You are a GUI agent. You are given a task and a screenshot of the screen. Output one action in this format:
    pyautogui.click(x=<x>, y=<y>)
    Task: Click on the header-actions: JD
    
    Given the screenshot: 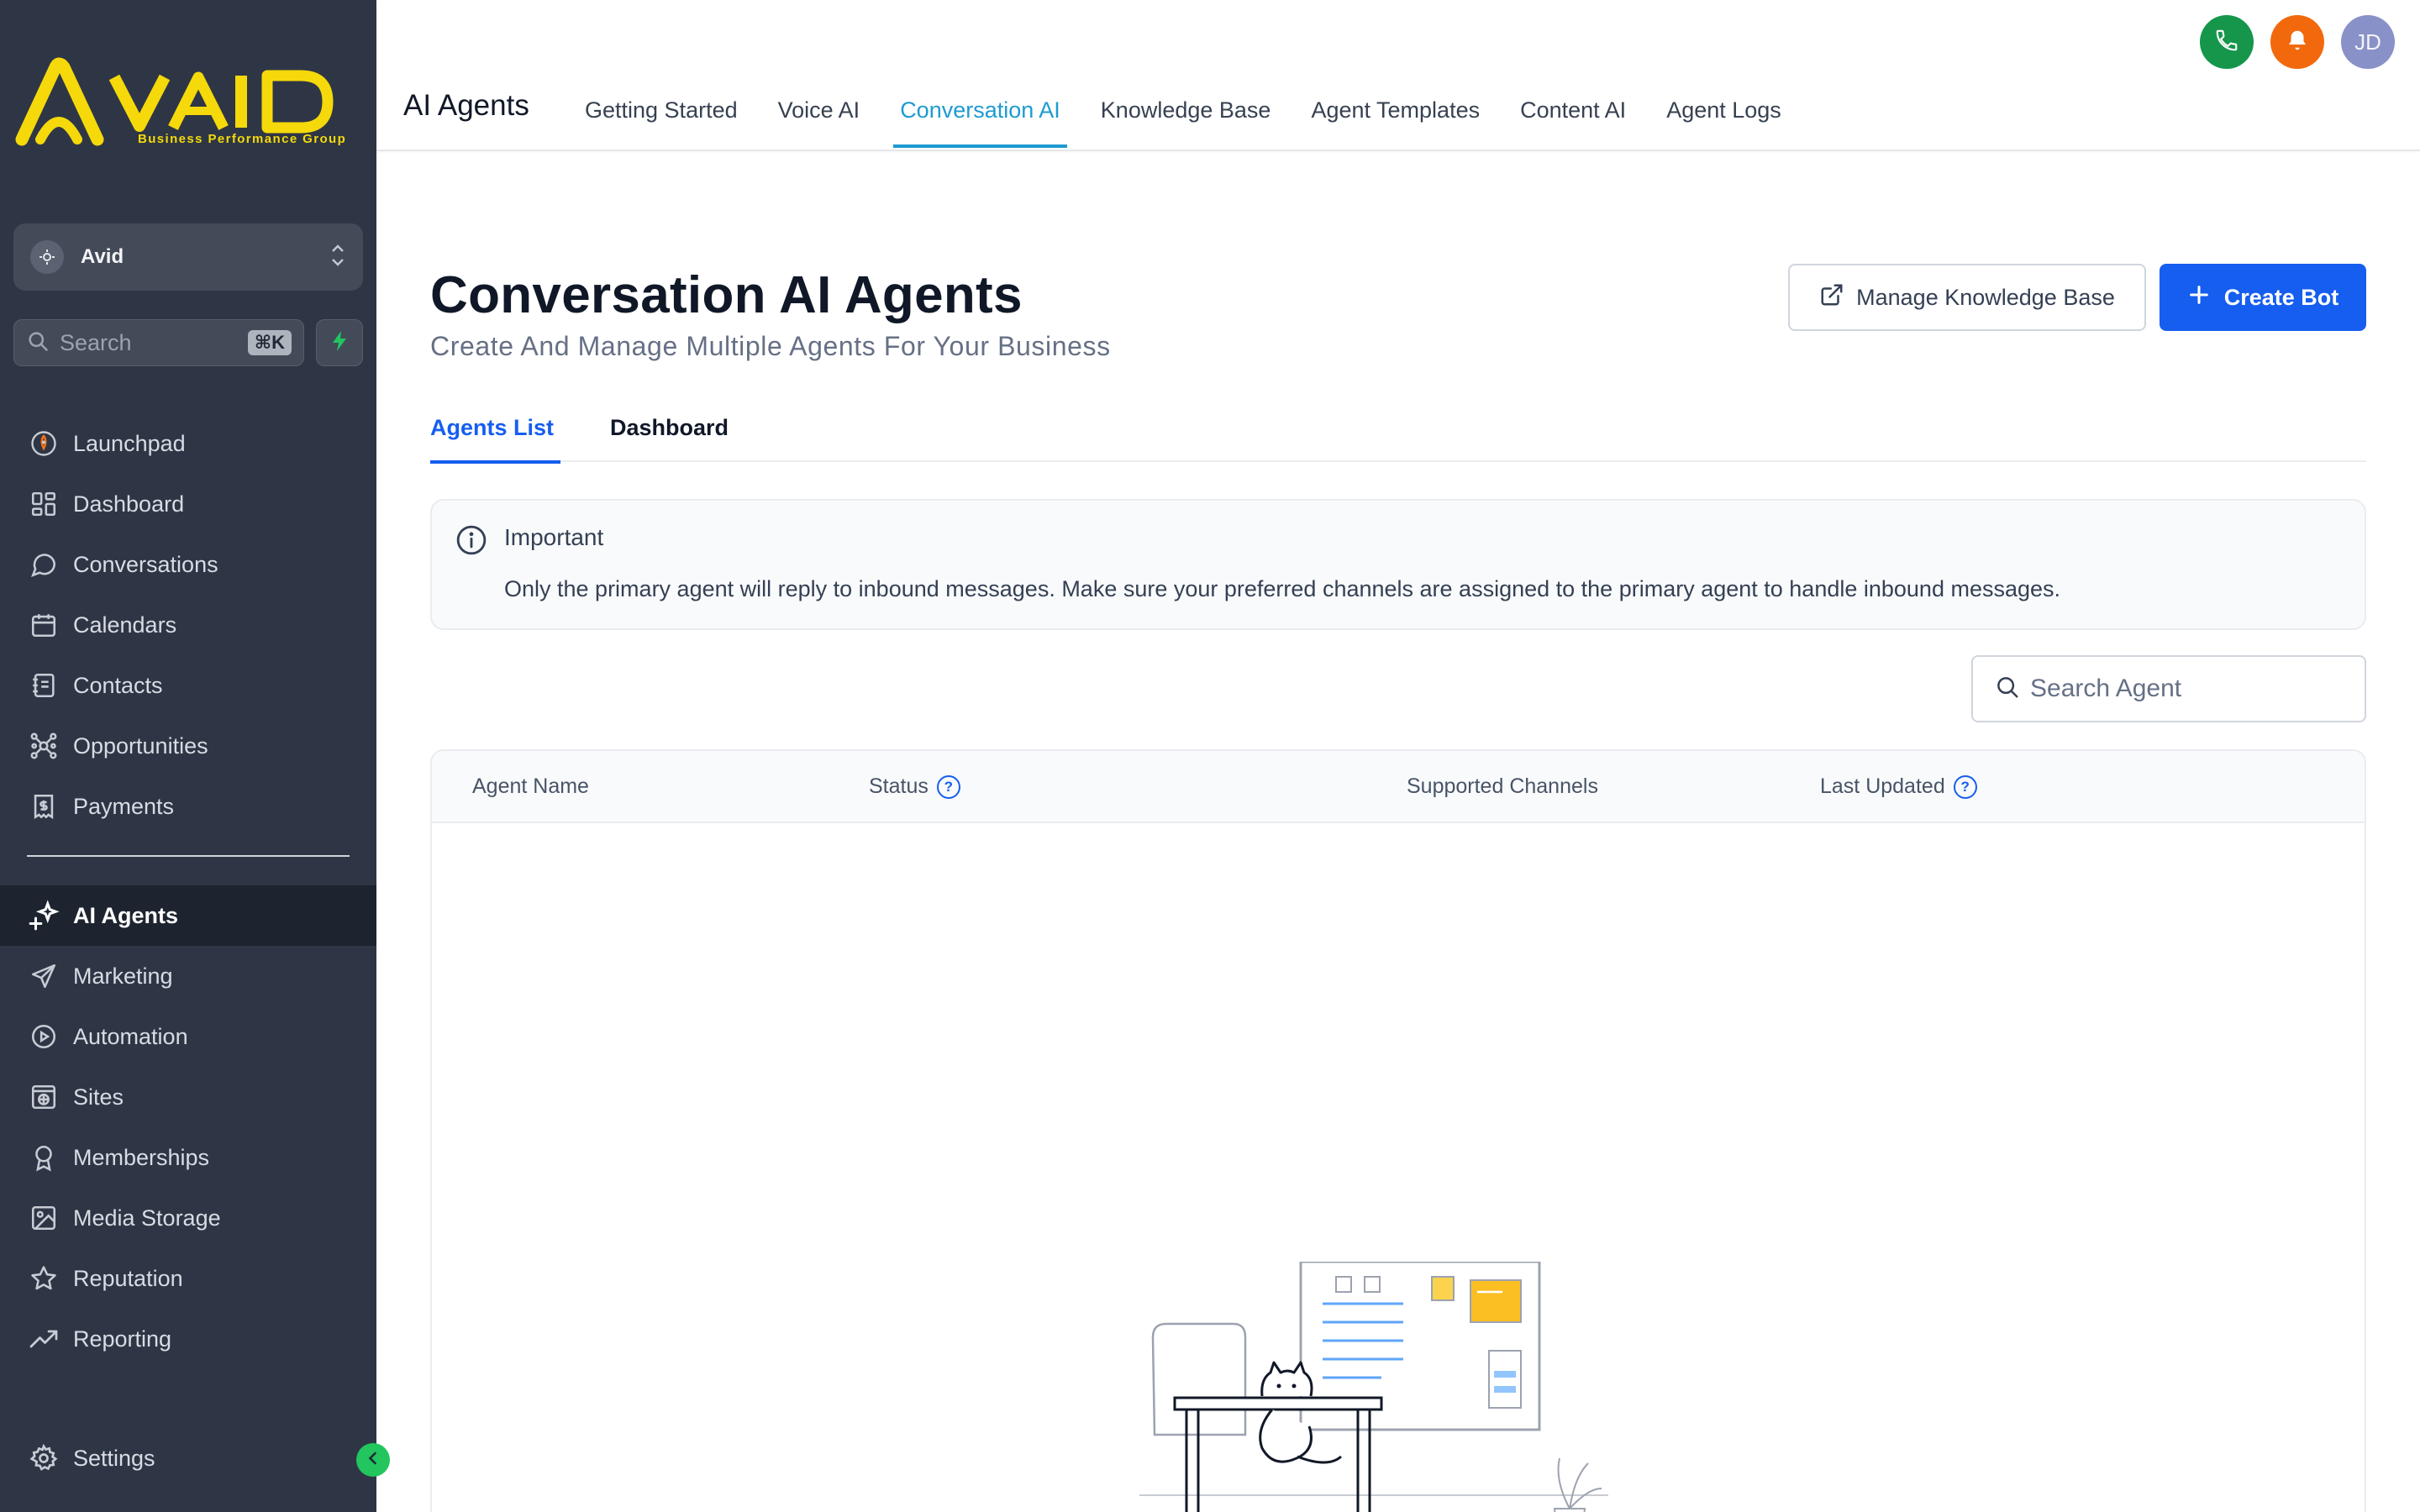 What is the action you would take?
    pyautogui.click(x=2297, y=42)
    